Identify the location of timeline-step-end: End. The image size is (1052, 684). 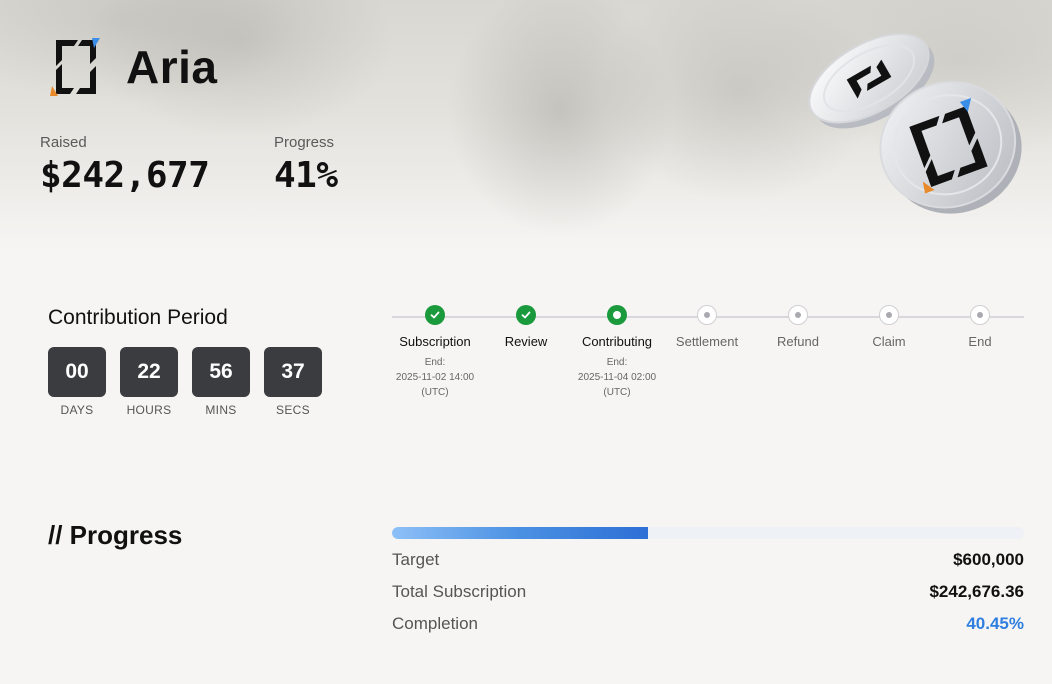
(980, 327).